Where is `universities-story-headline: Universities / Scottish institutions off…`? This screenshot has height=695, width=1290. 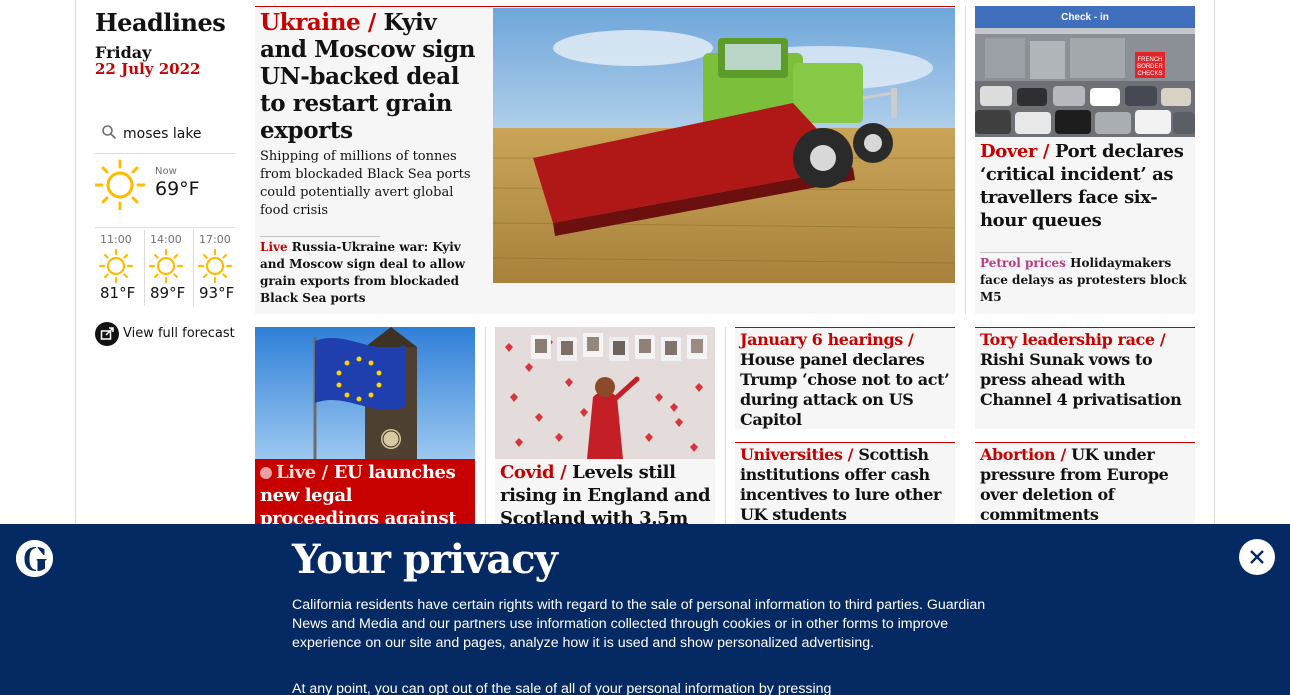 universities-story-headline: Universities / Scottish institutions off… is located at coordinates (846, 485).